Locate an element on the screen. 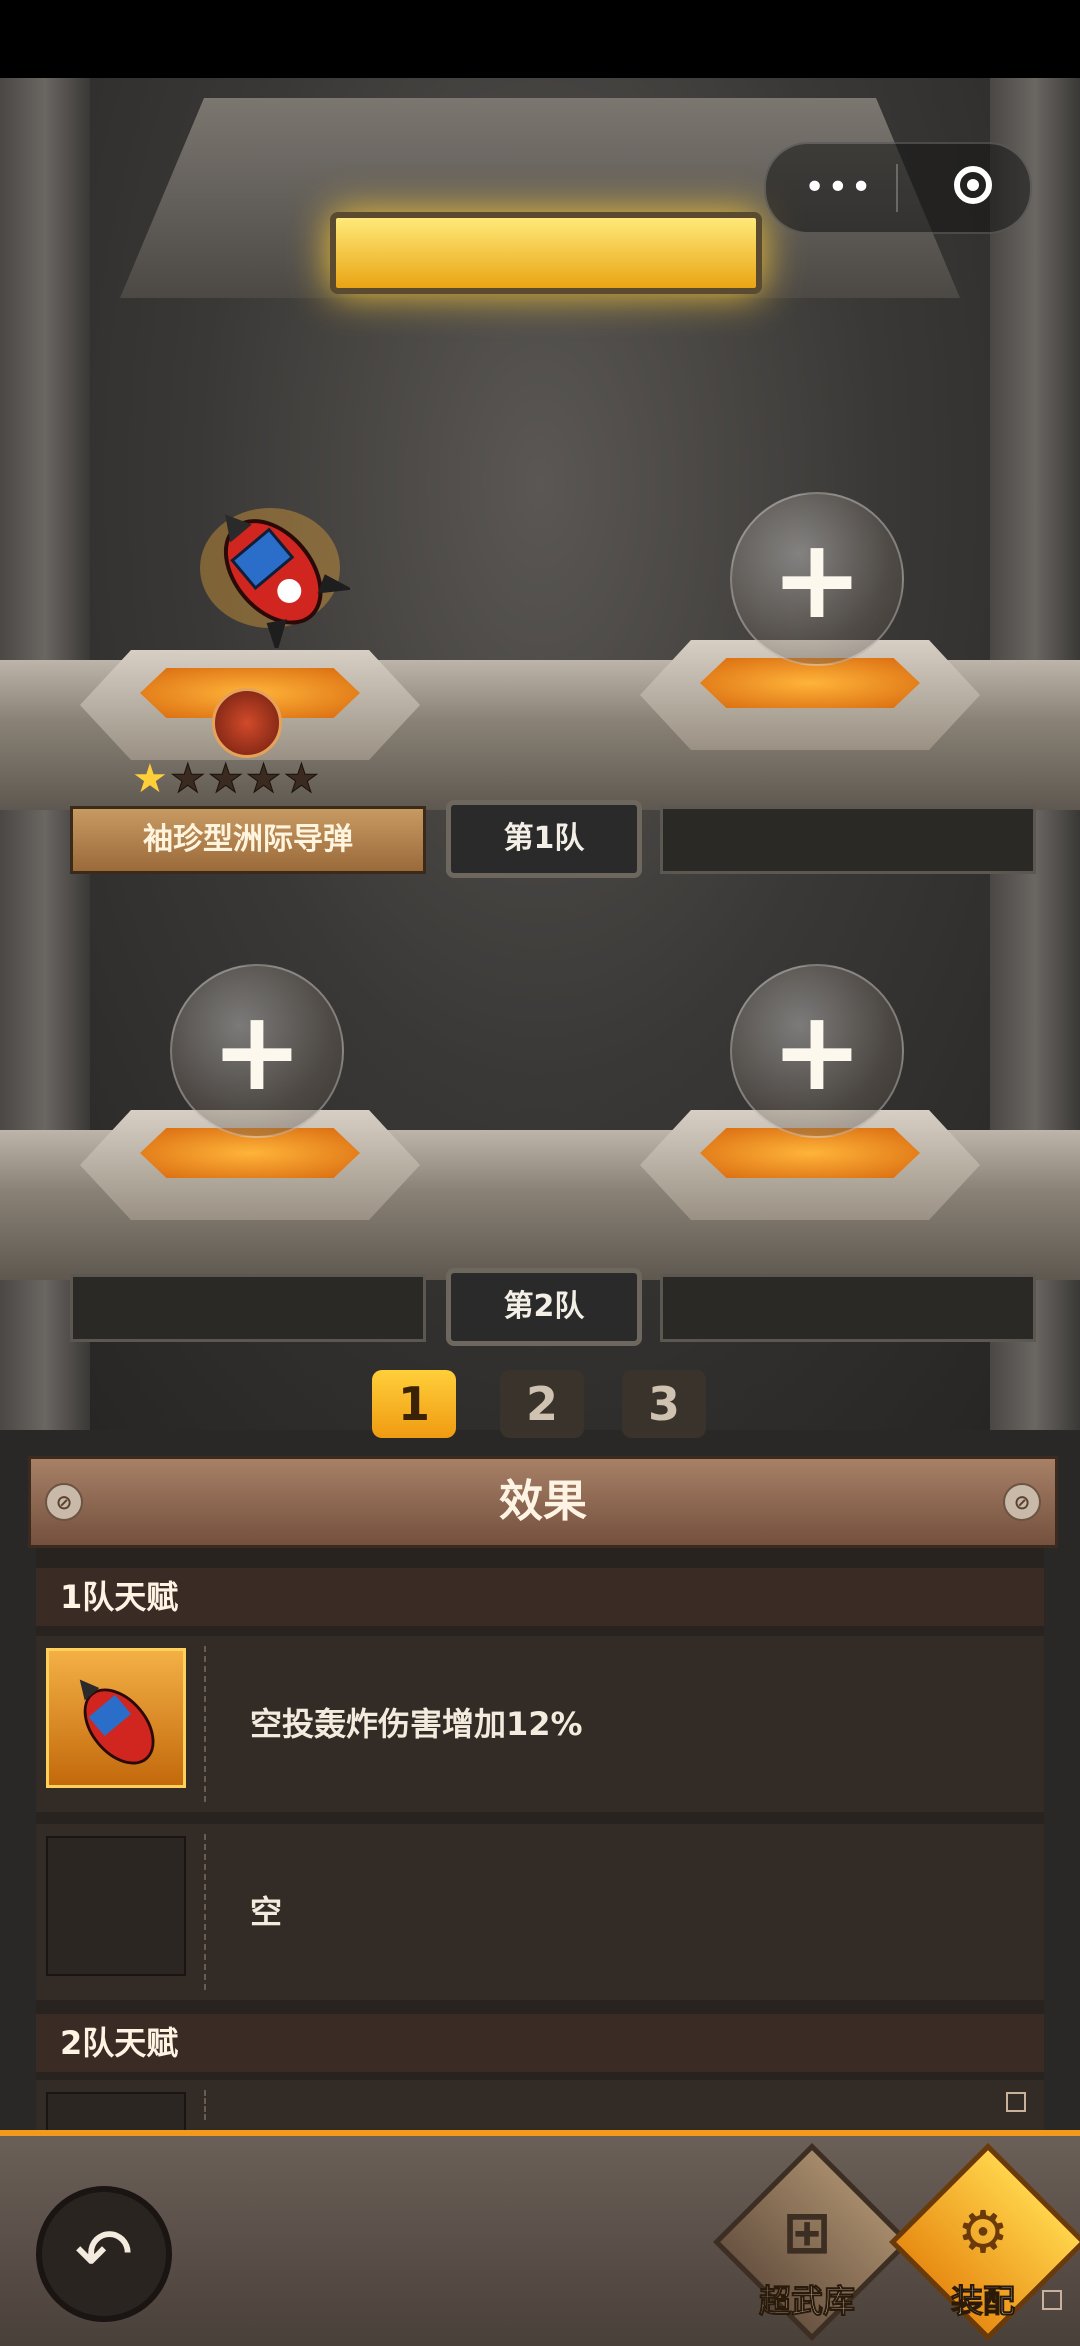 This screenshot has height=2346, width=1080. effect-header: ⊘ 效果 ⊘ is located at coordinates (543, 1502).